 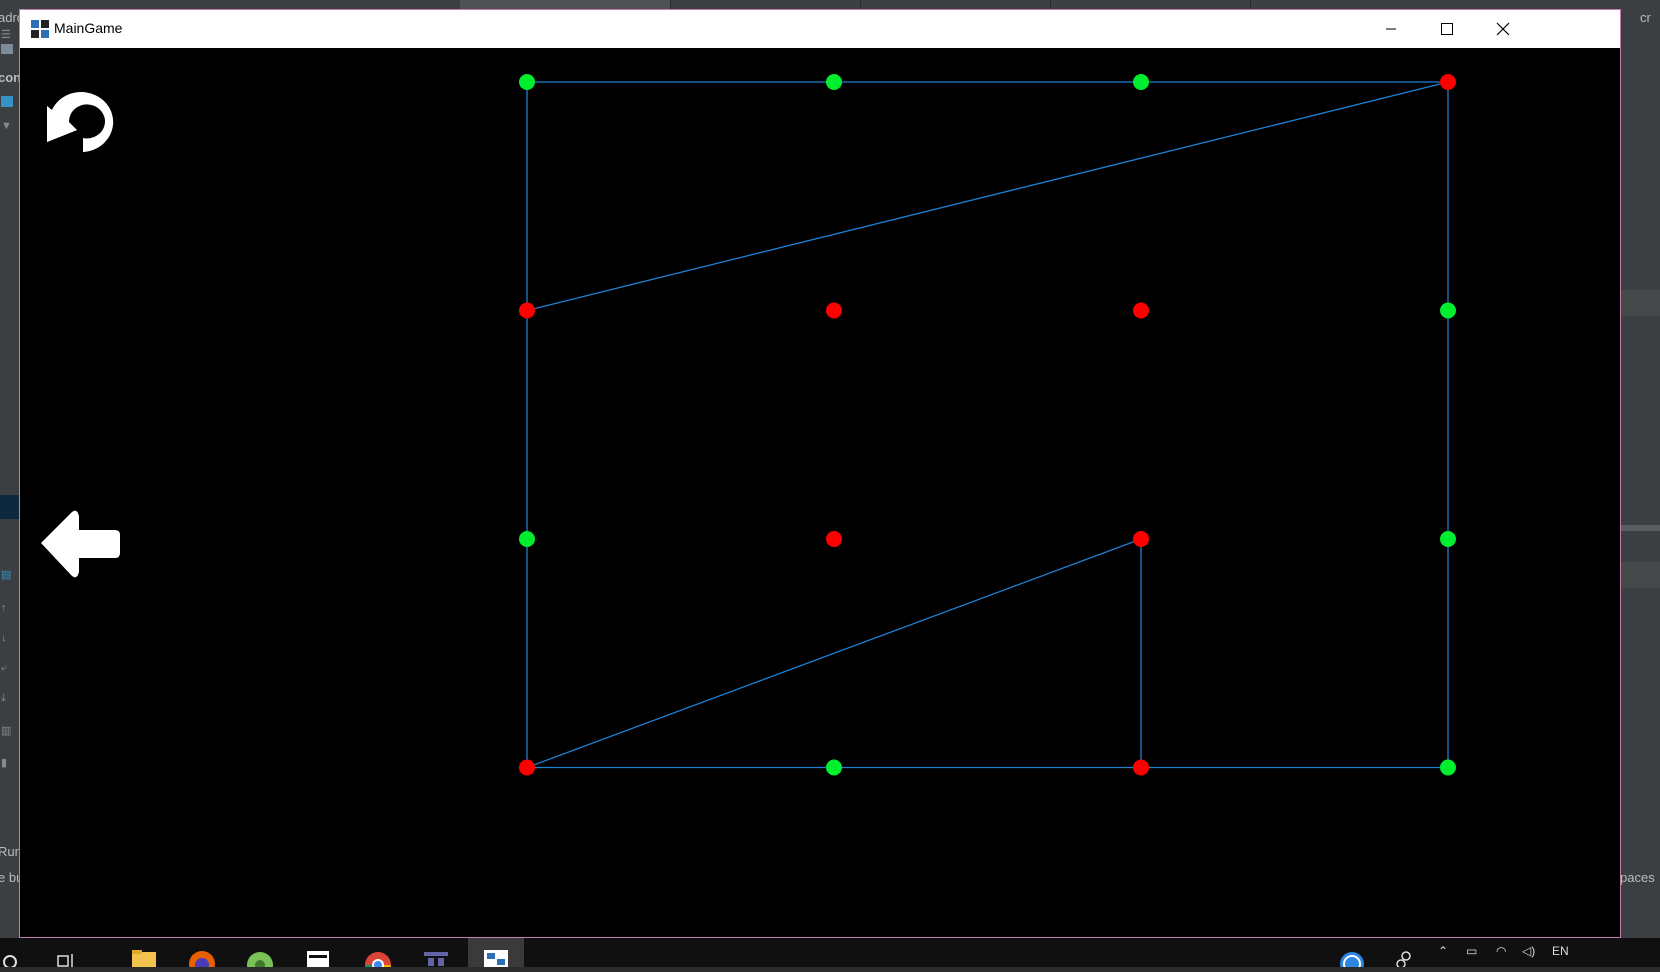 What do you see at coordinates (1412, 953) in the screenshot?
I see `taskbar-people` at bounding box center [1412, 953].